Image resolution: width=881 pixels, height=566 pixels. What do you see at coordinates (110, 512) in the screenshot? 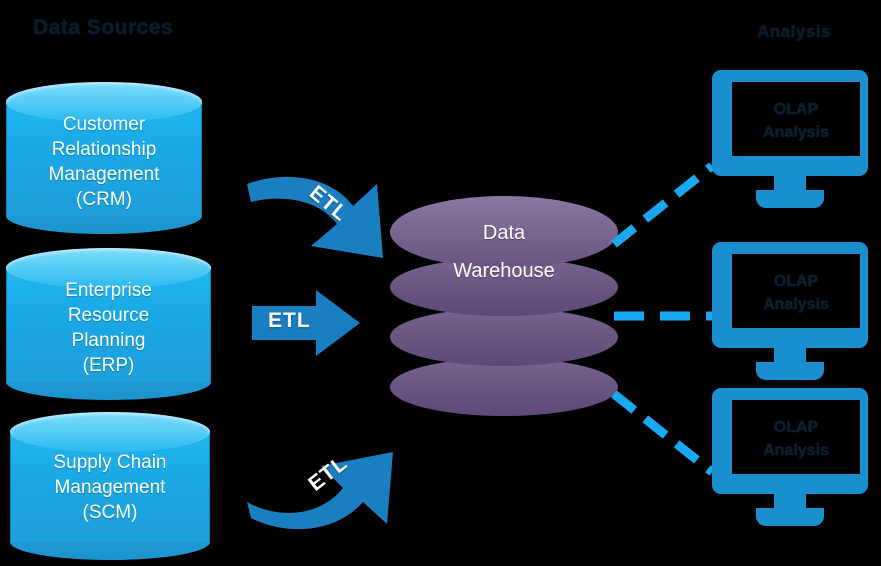
I see `source-label-line: (SCM)` at bounding box center [110, 512].